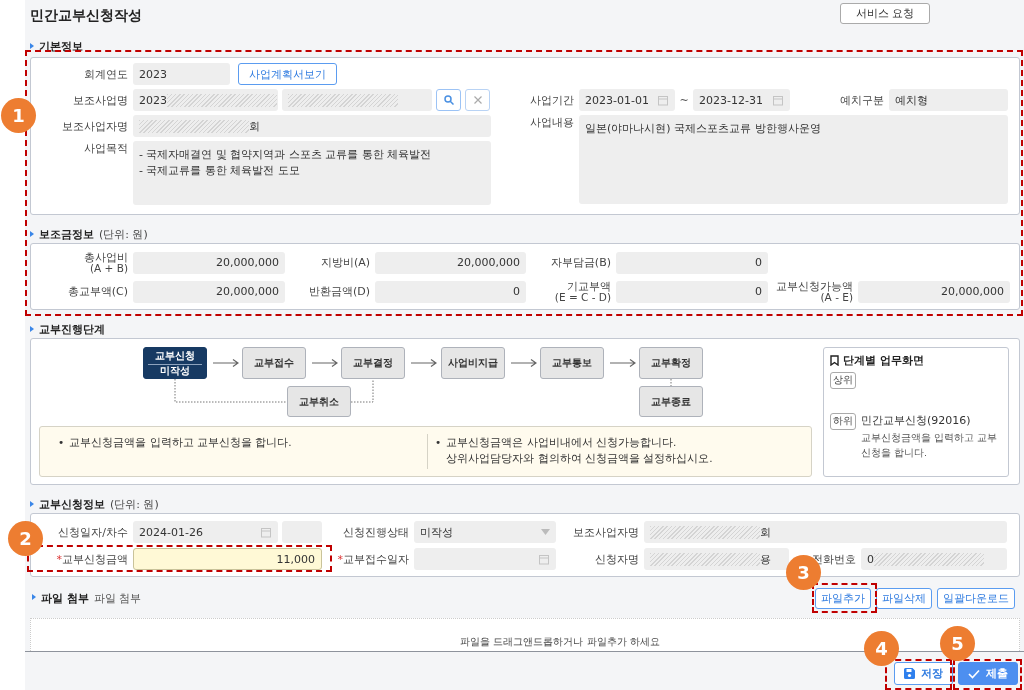 The height and width of the screenshot is (690, 1024). What do you see at coordinates (671, 401) in the screenshot?
I see `step-node: 교부종료` at bounding box center [671, 401].